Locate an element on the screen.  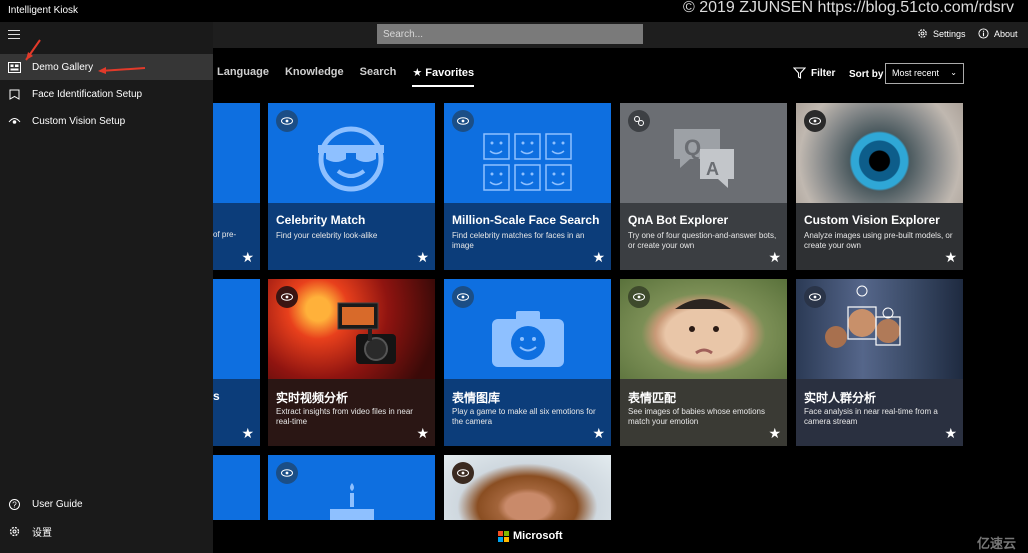
eye-icon is located at coordinates (14, 120).